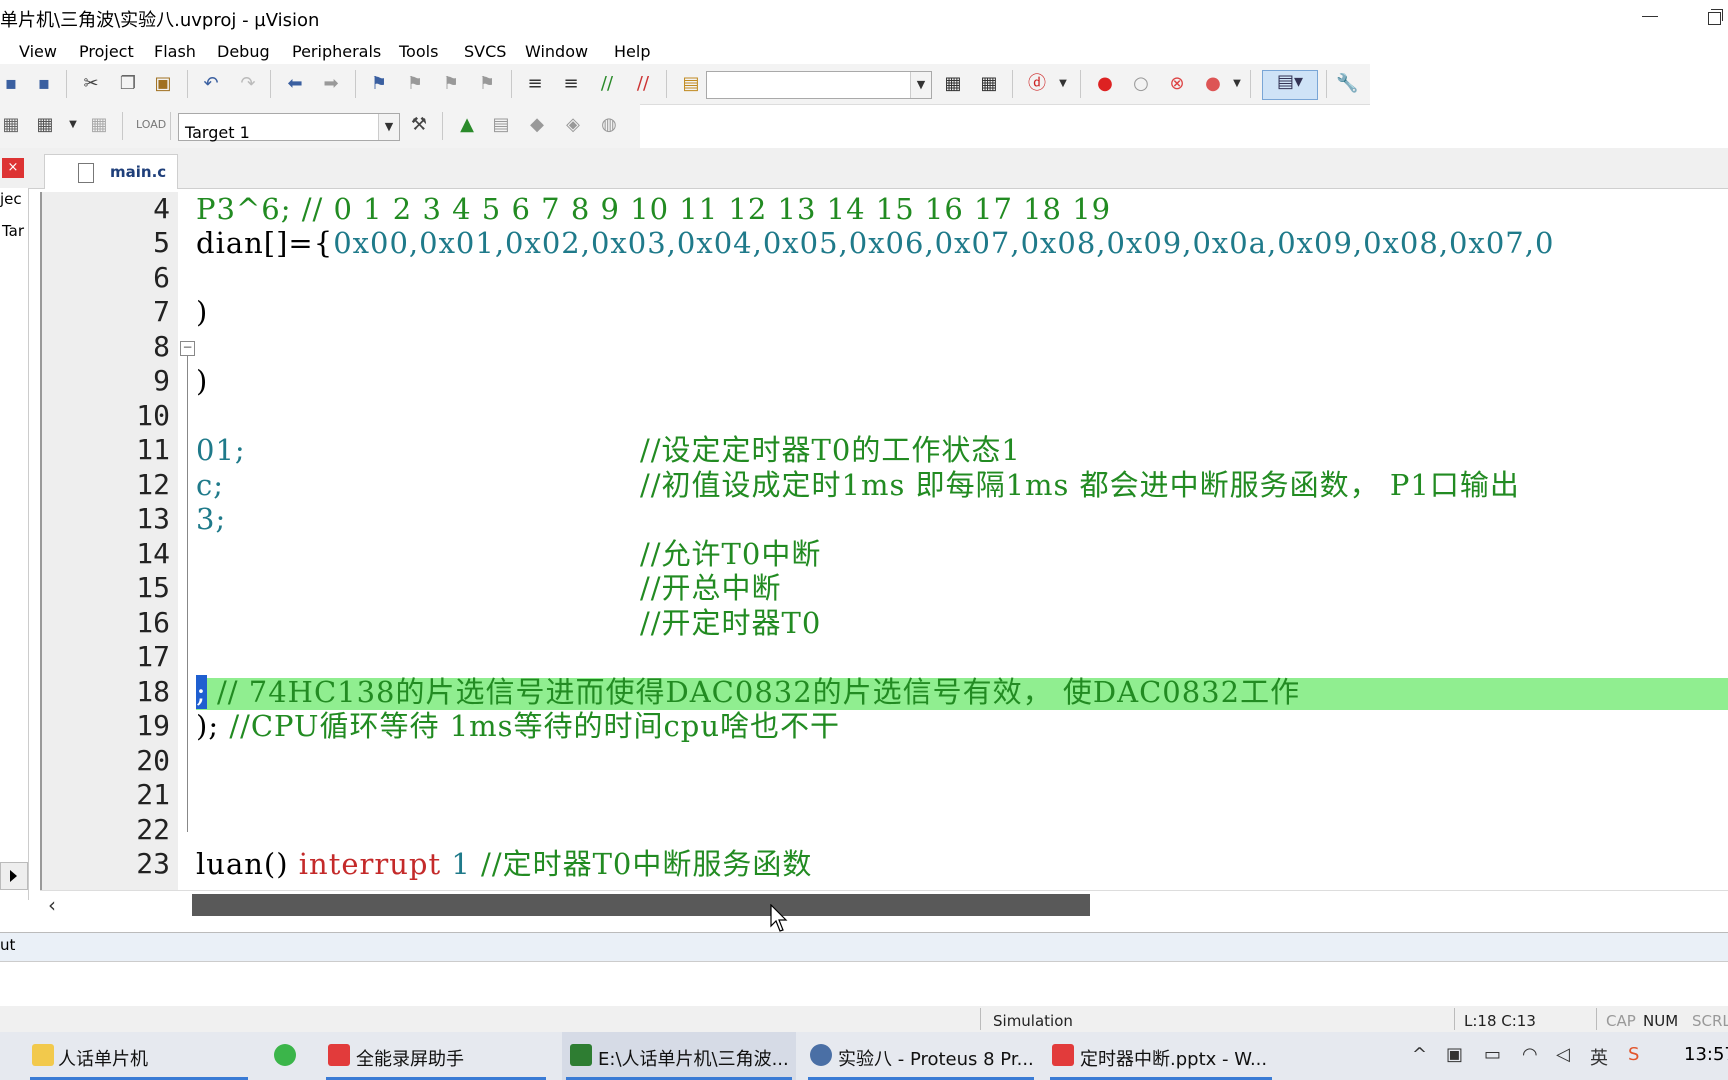  What do you see at coordinates (643, 84) in the screenshot?
I see `uncomment-icon: //` at bounding box center [643, 84].